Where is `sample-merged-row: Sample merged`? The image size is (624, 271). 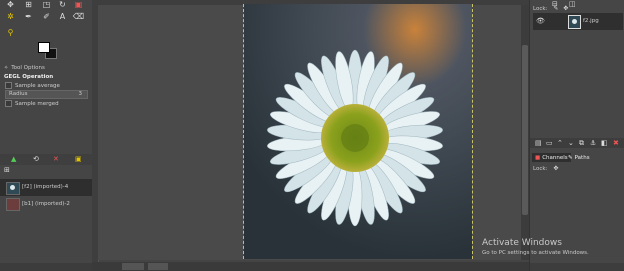 sample-merged-row: Sample merged is located at coordinates (45, 103).